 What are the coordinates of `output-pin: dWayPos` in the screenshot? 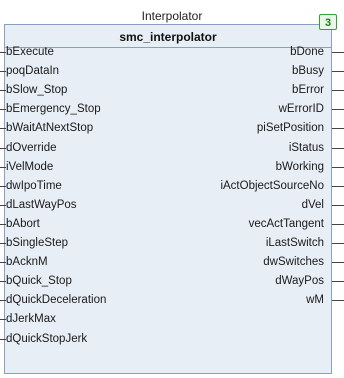 It's located at (299, 281).